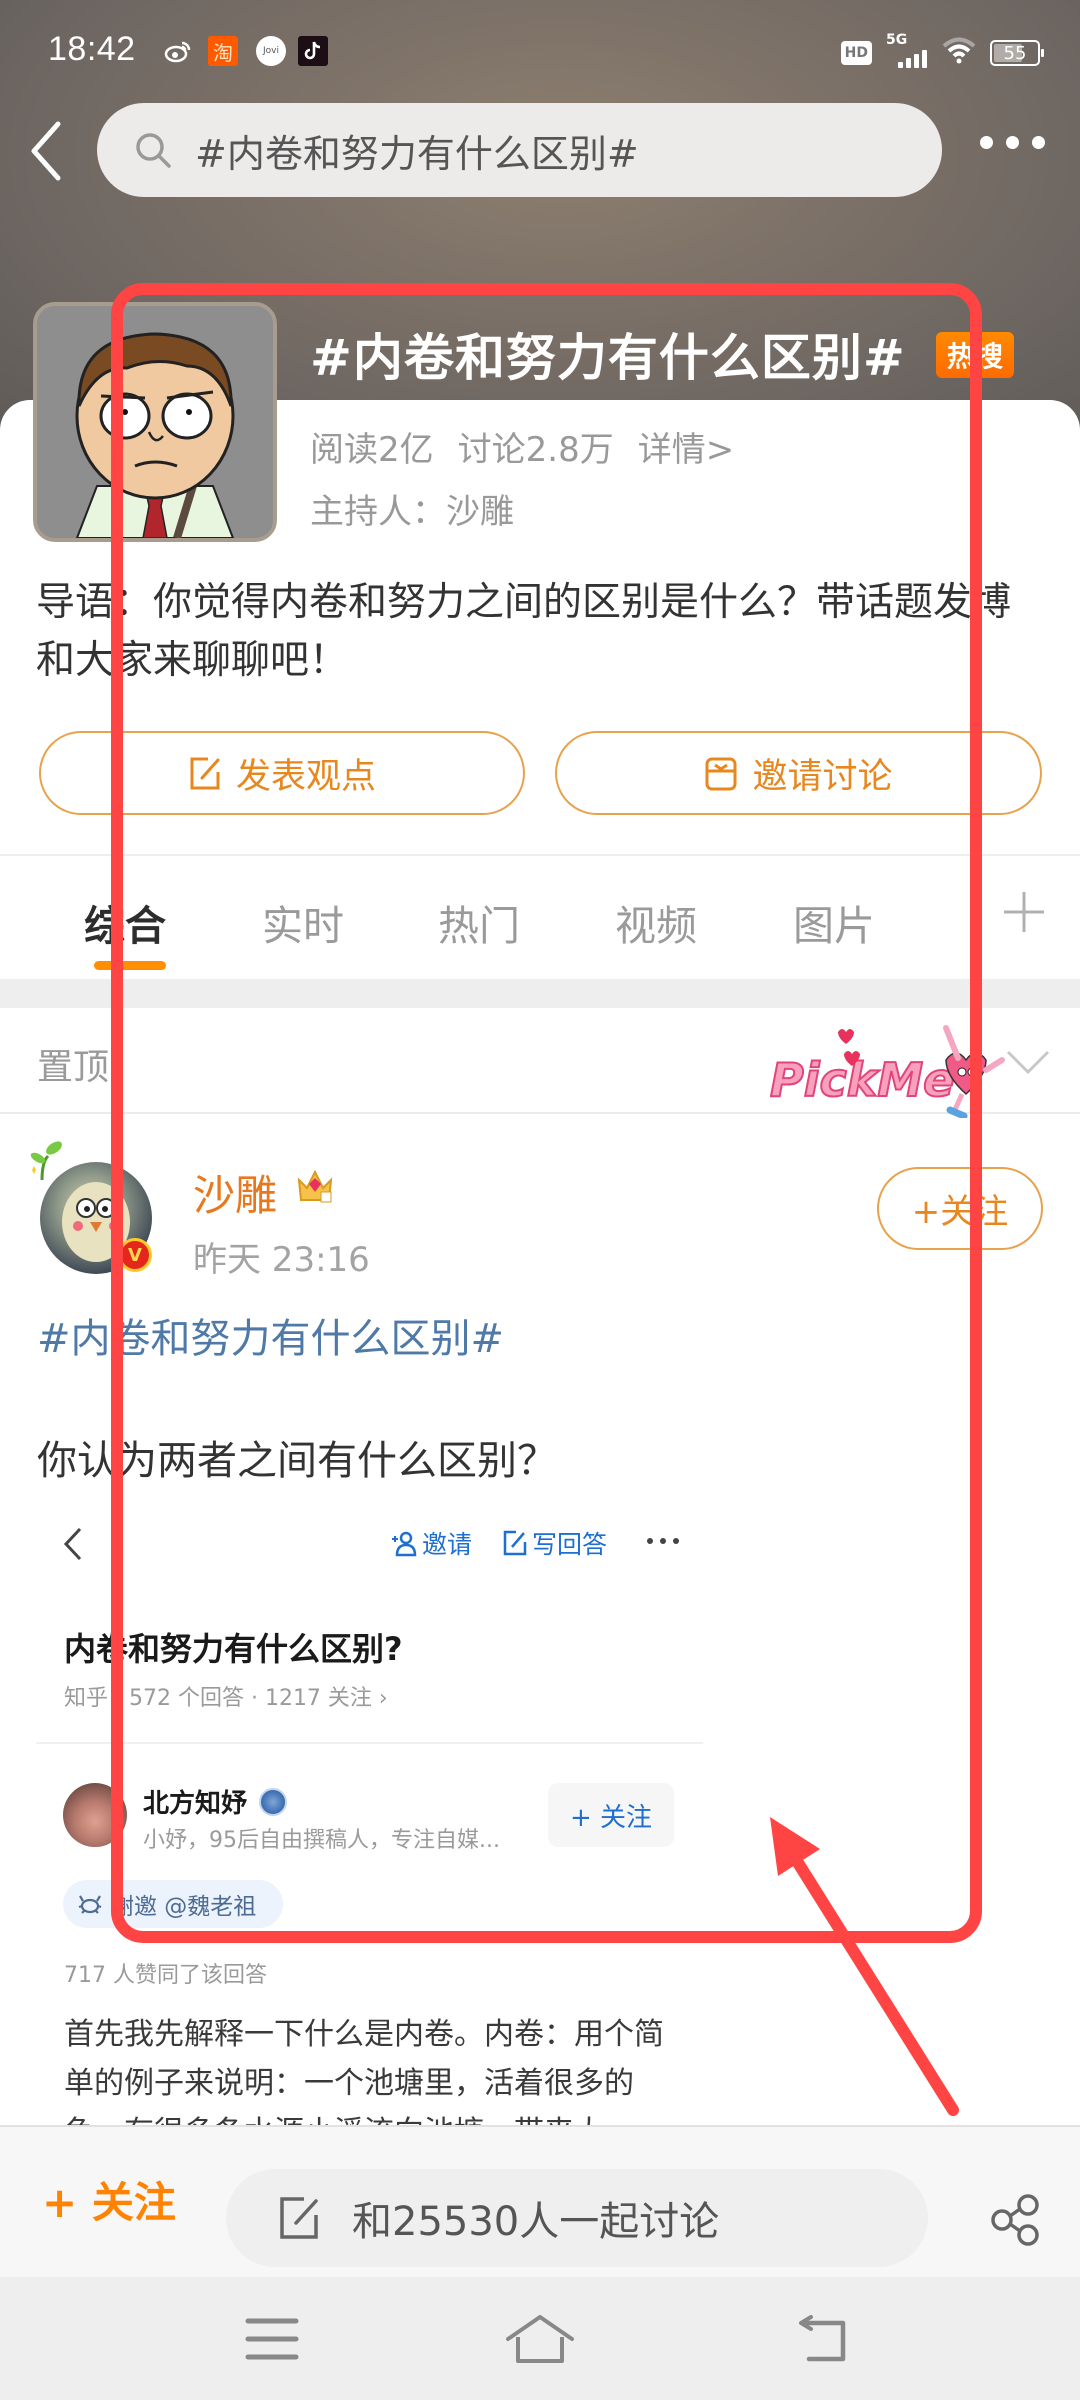 The height and width of the screenshot is (2400, 1080). Describe the element at coordinates (479, 922) in the screenshot. I see `tab-hot: 热门` at that location.